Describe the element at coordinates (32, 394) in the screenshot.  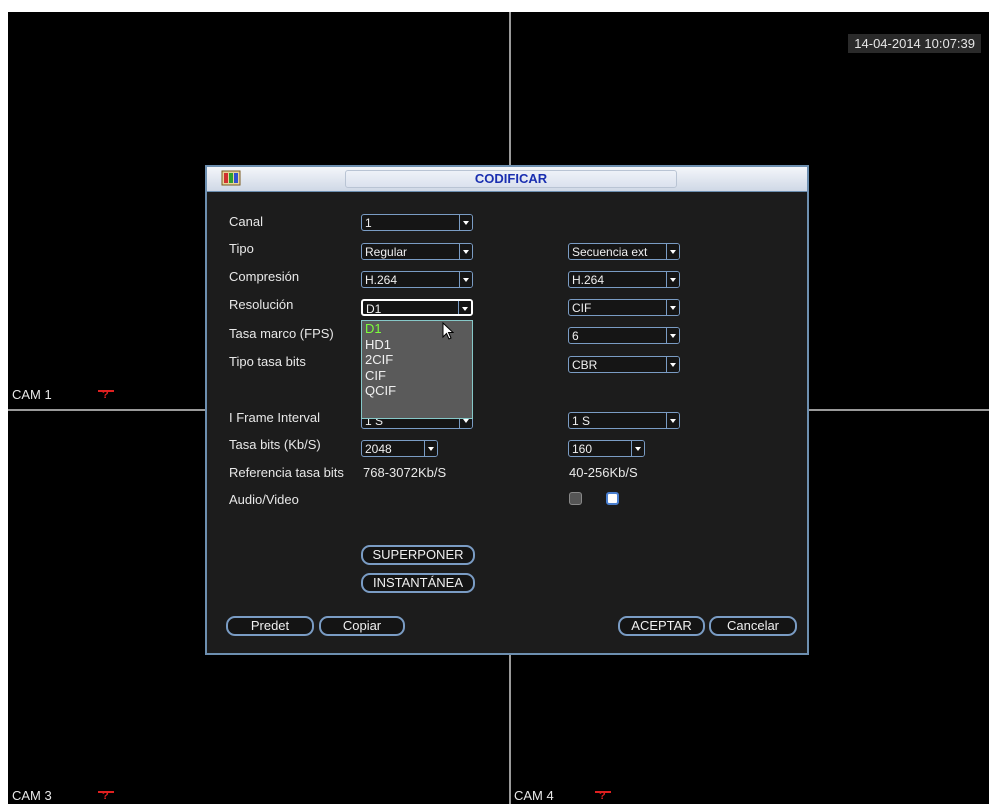
I see `cam1-label: CAM 1` at that location.